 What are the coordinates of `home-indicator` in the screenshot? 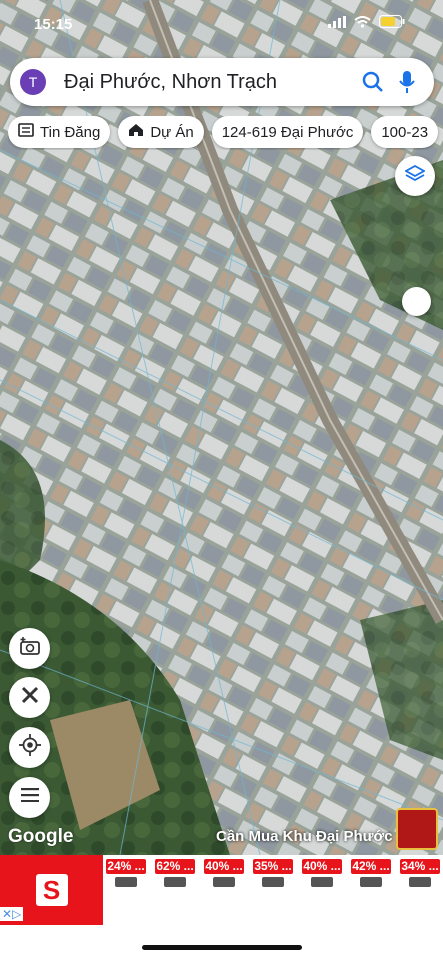 It's located at (222, 947).